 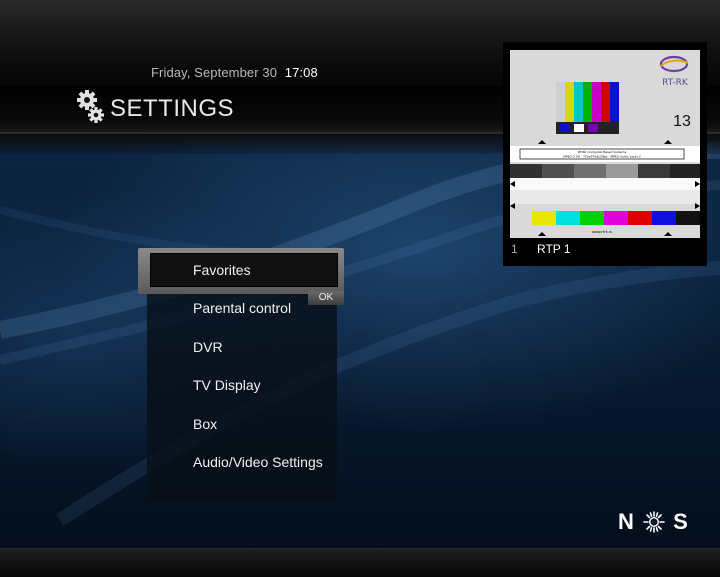 I want to click on time-text: 17:08, so click(x=301, y=72).